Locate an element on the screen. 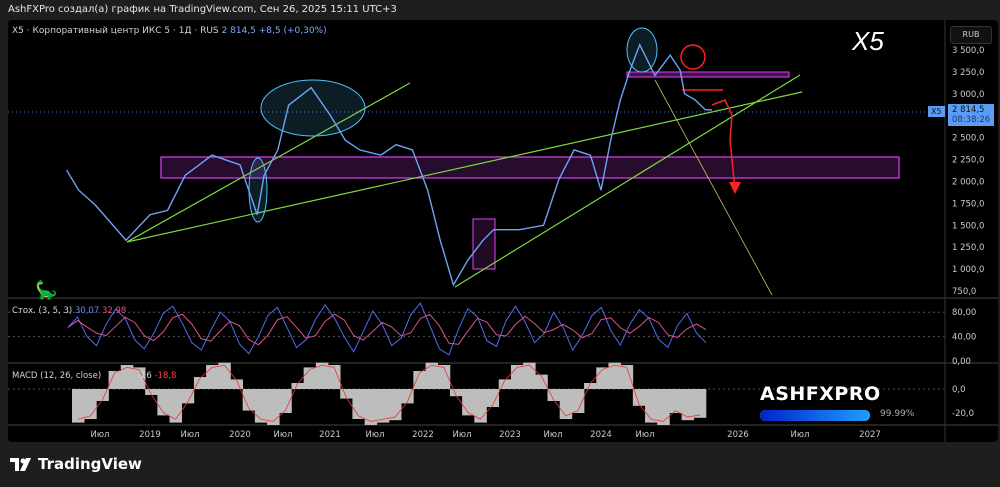 This screenshot has width=1000, height=487. ellipse-top-2020 is located at coordinates (313, 108).